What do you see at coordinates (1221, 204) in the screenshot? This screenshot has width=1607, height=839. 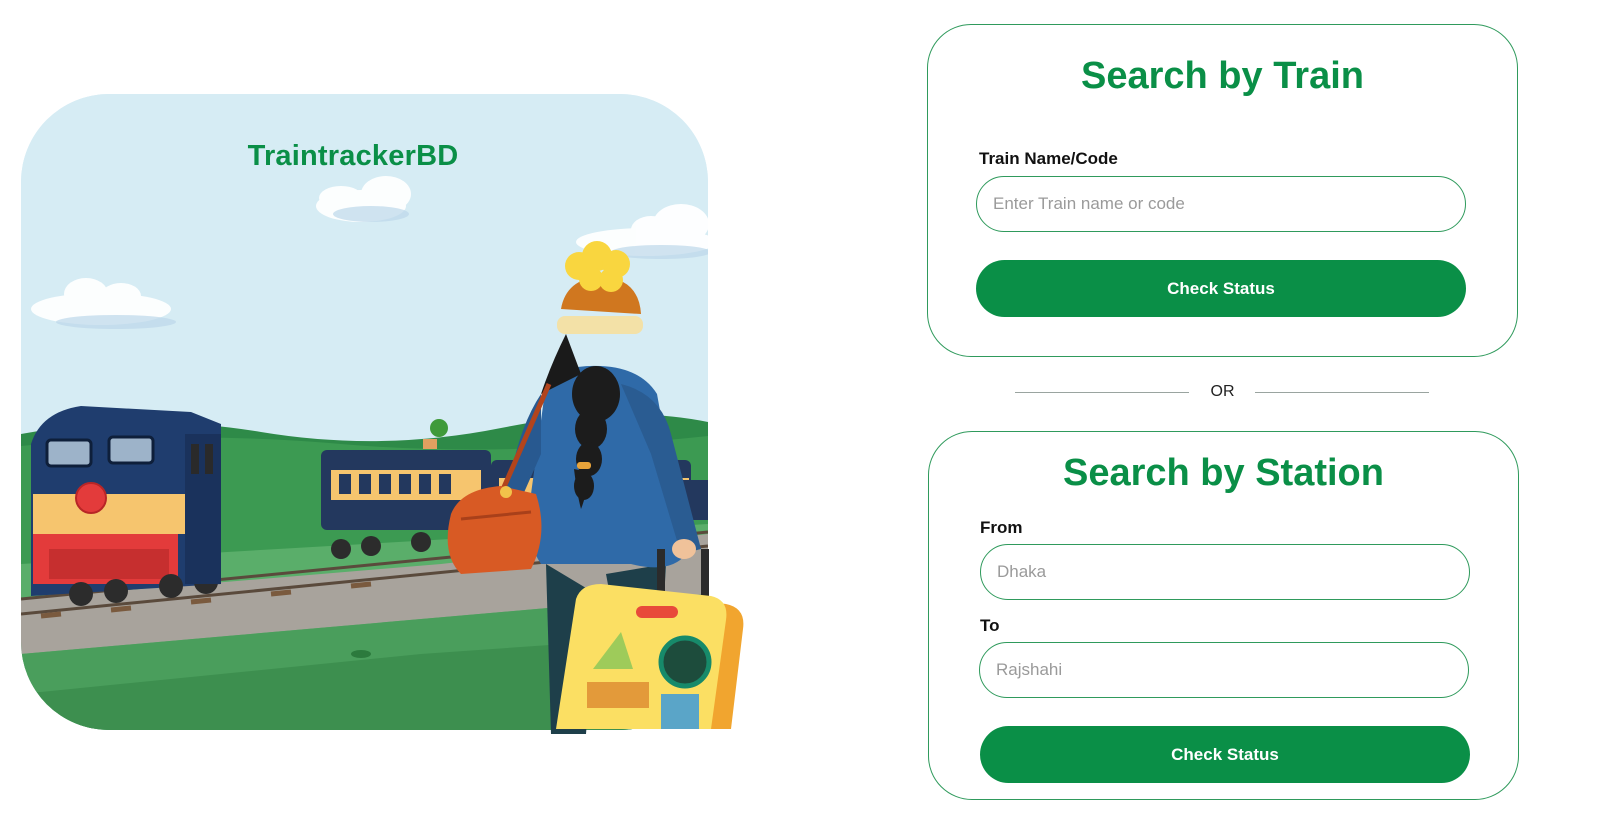 I see `train-name-input` at bounding box center [1221, 204].